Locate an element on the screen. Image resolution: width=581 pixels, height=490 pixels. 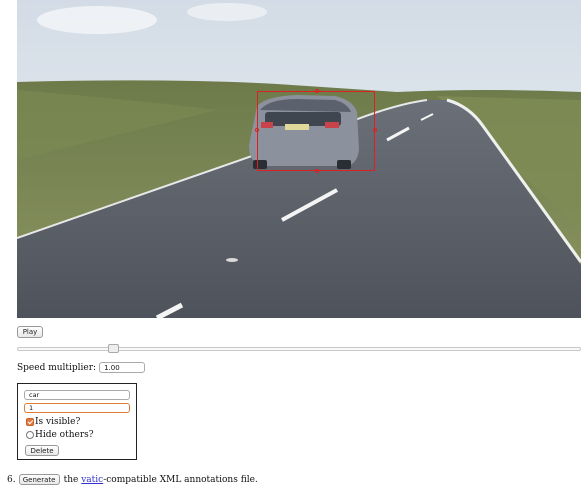
is-visible-label: Is visible? is located at coordinates (58, 422).